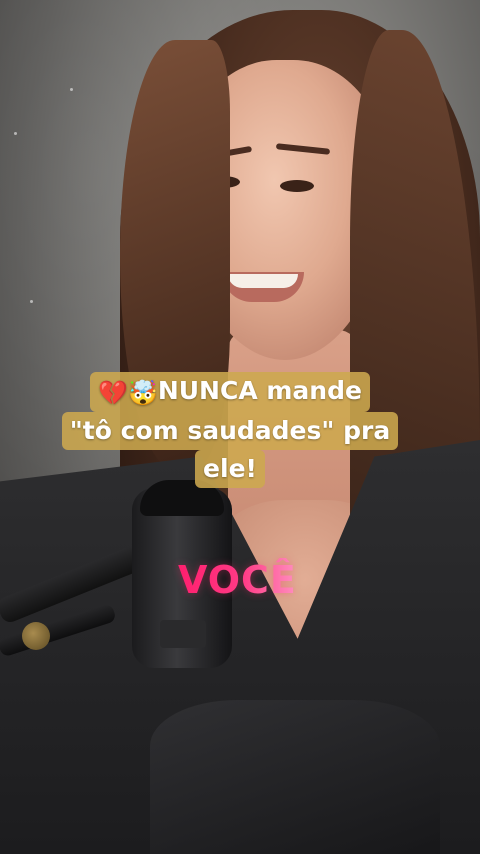  What do you see at coordinates (183, 634) in the screenshot?
I see `microphone-badge` at bounding box center [183, 634].